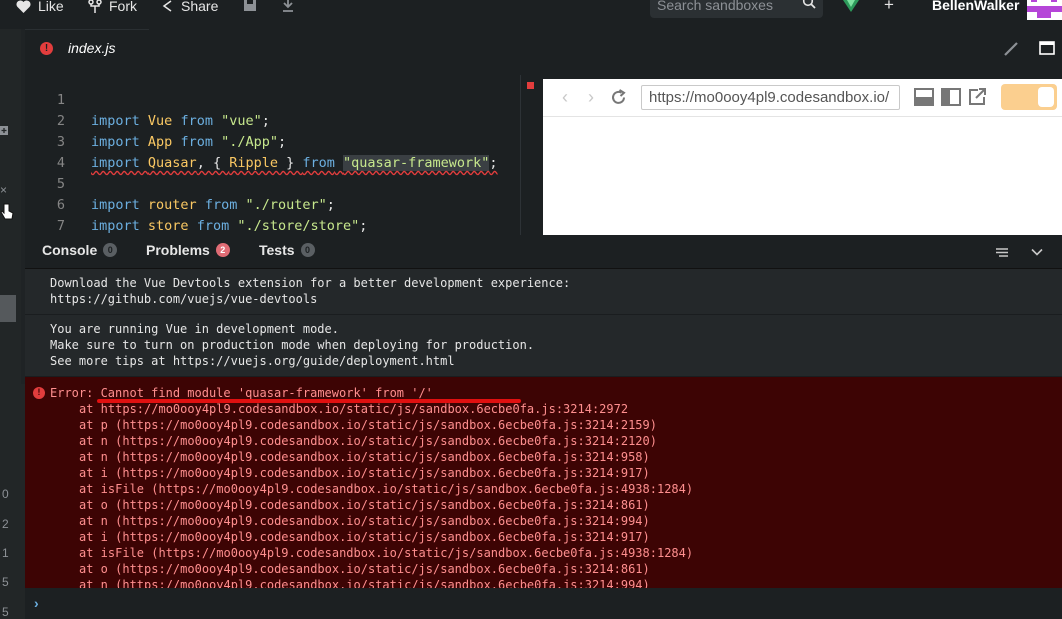 The width and height of the screenshot is (1062, 619). I want to click on log-text: https://github.com/vuejs/vue-devtools, so click(184, 299).